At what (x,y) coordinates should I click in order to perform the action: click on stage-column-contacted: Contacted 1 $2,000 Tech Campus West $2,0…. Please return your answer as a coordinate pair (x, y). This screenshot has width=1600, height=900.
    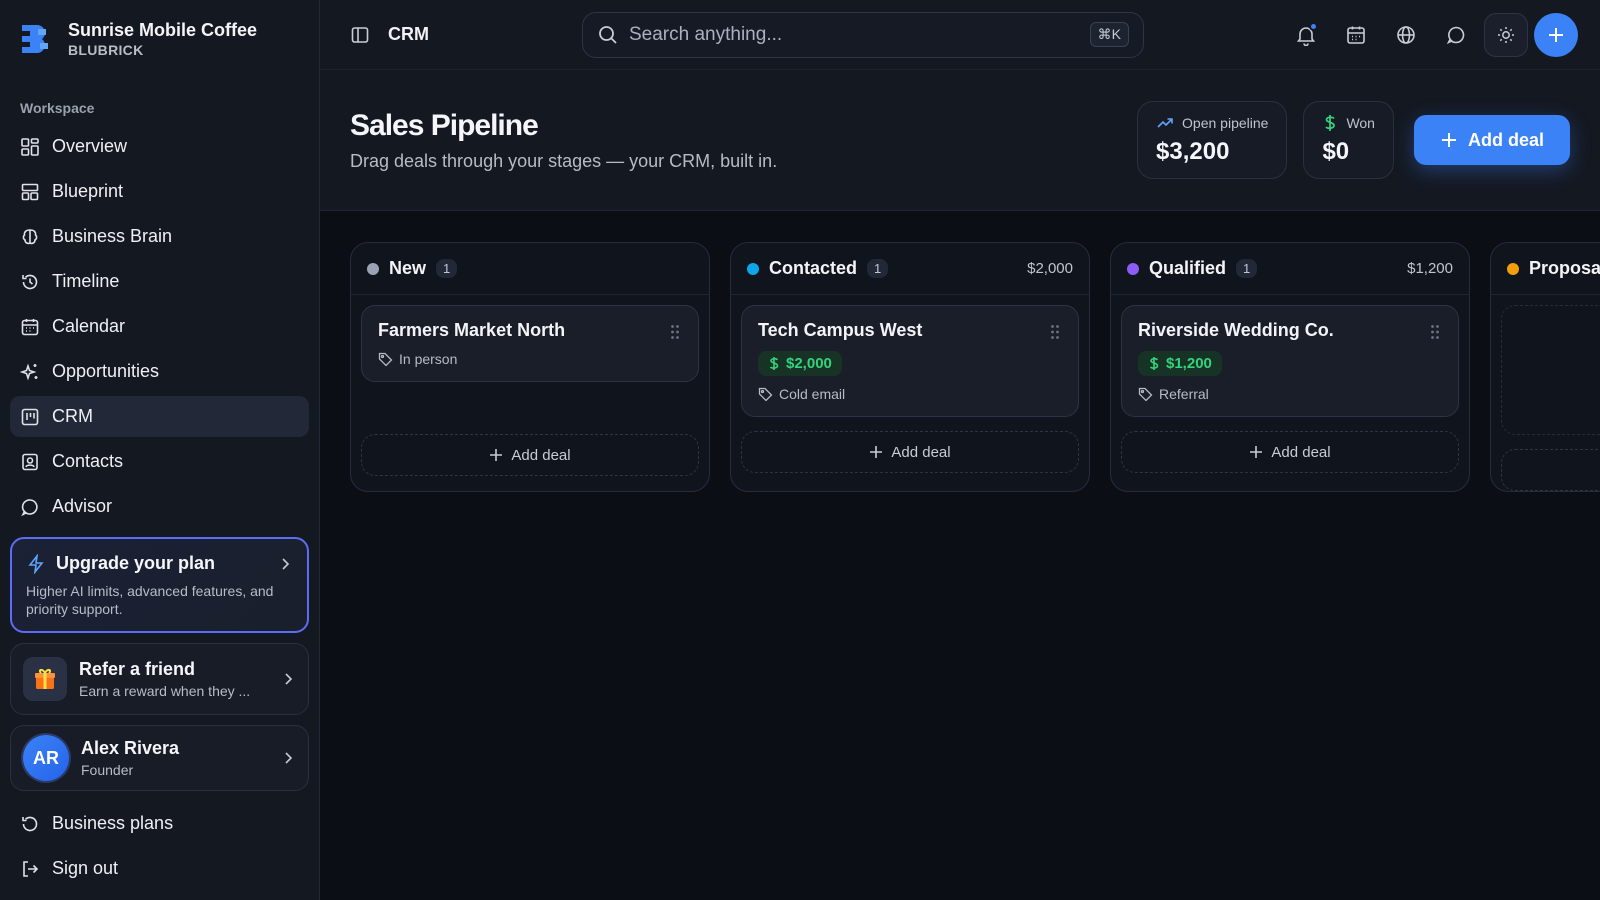
    Looking at the image, I should click on (910, 367).